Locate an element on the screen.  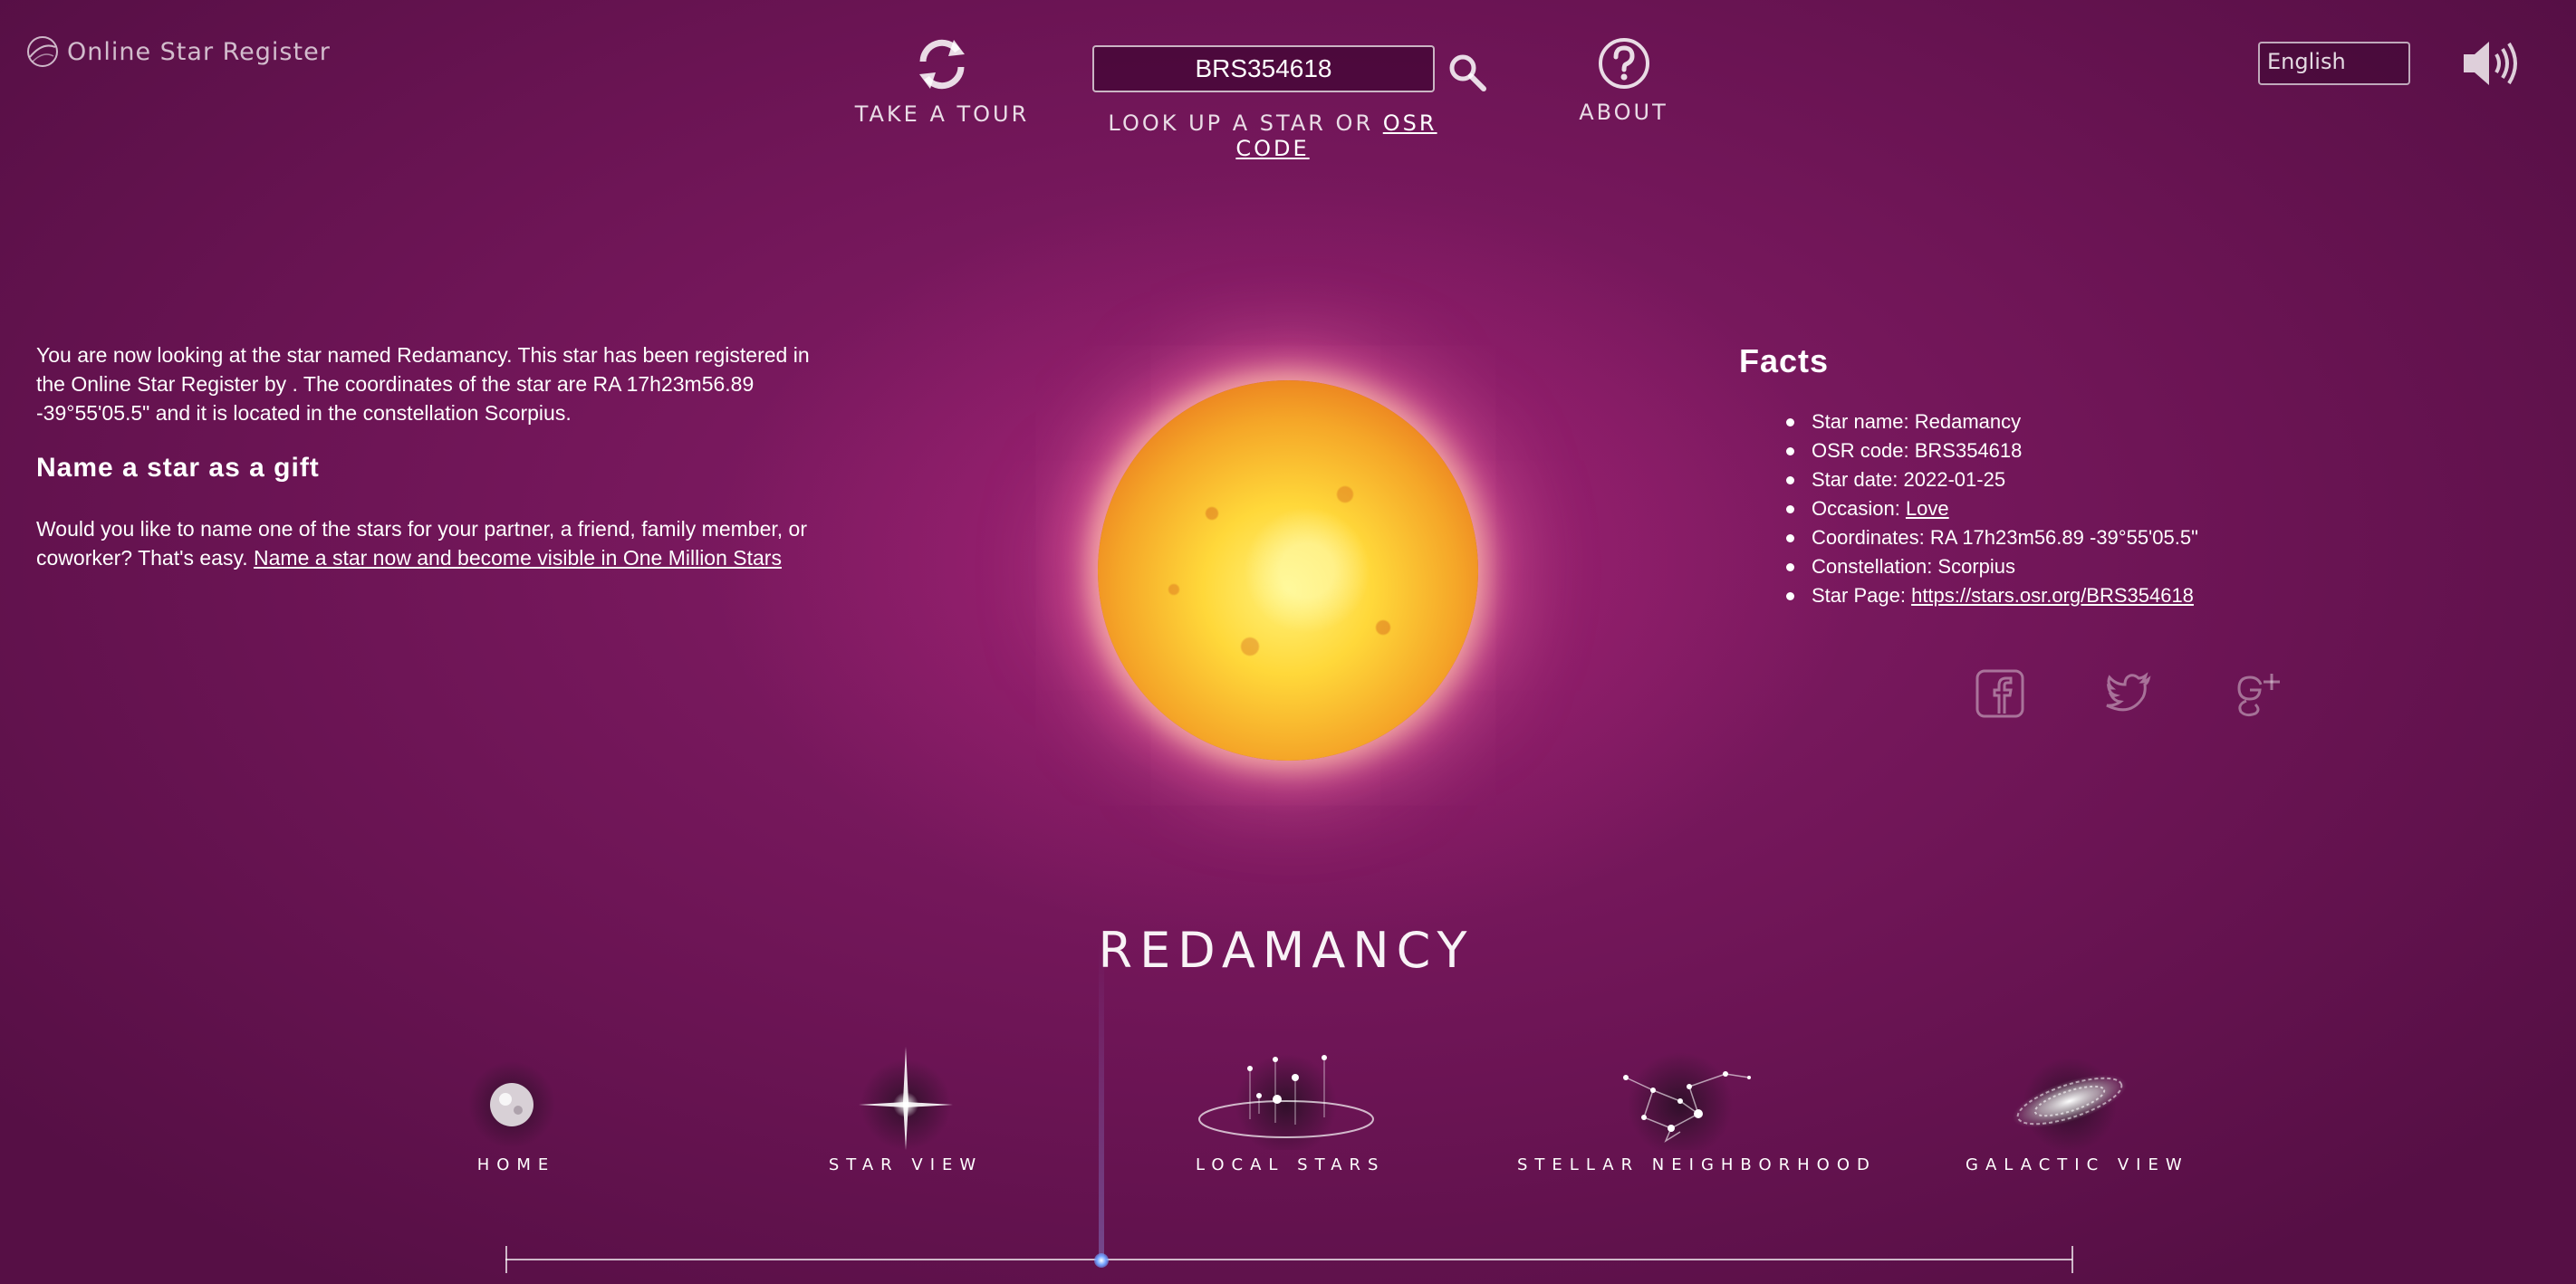
logo: Online Star Register is located at coordinates (178, 52).